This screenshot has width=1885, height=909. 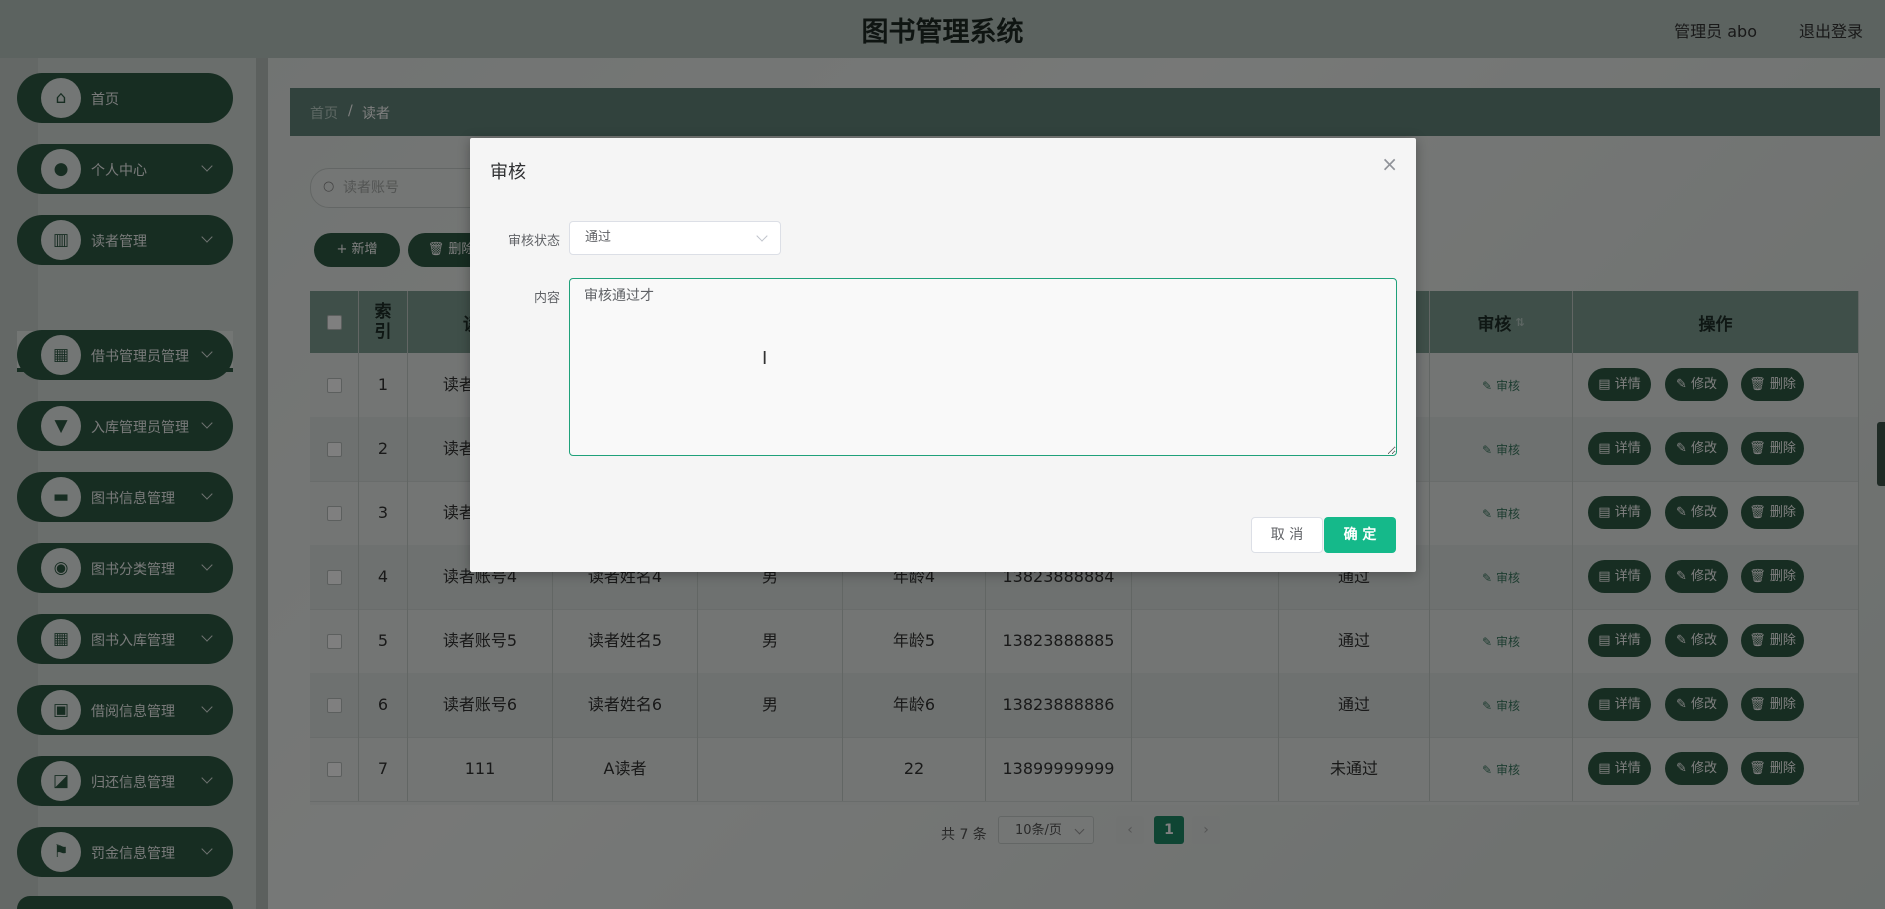 I want to click on audit-content-textarea, so click(x=983, y=367).